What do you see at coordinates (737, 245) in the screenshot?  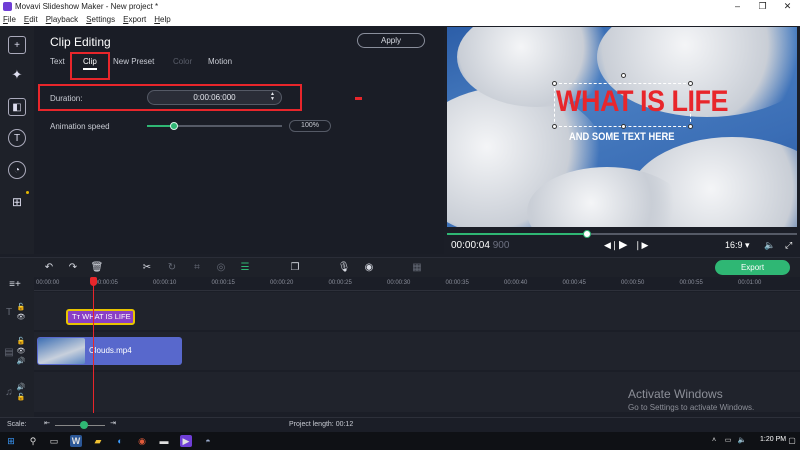 I see `aspect-ratio-select: 16:9 ▾` at bounding box center [737, 245].